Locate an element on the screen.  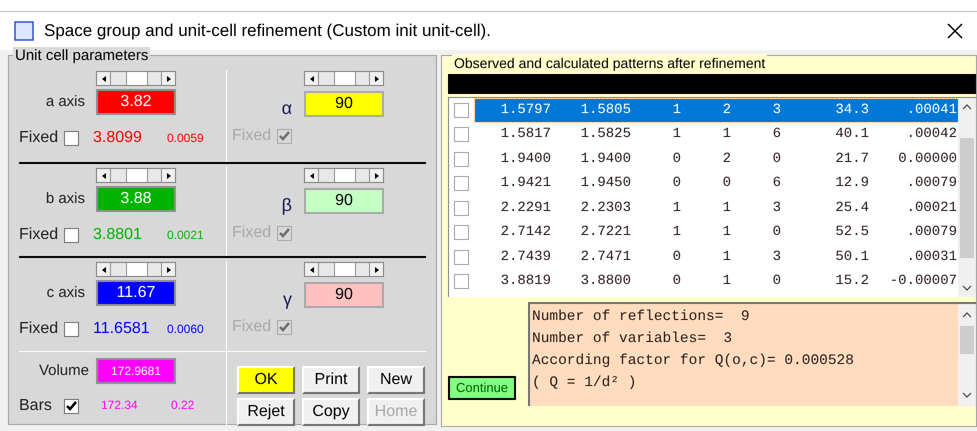
group-title: Unit cell parameters is located at coordinates (81, 56).